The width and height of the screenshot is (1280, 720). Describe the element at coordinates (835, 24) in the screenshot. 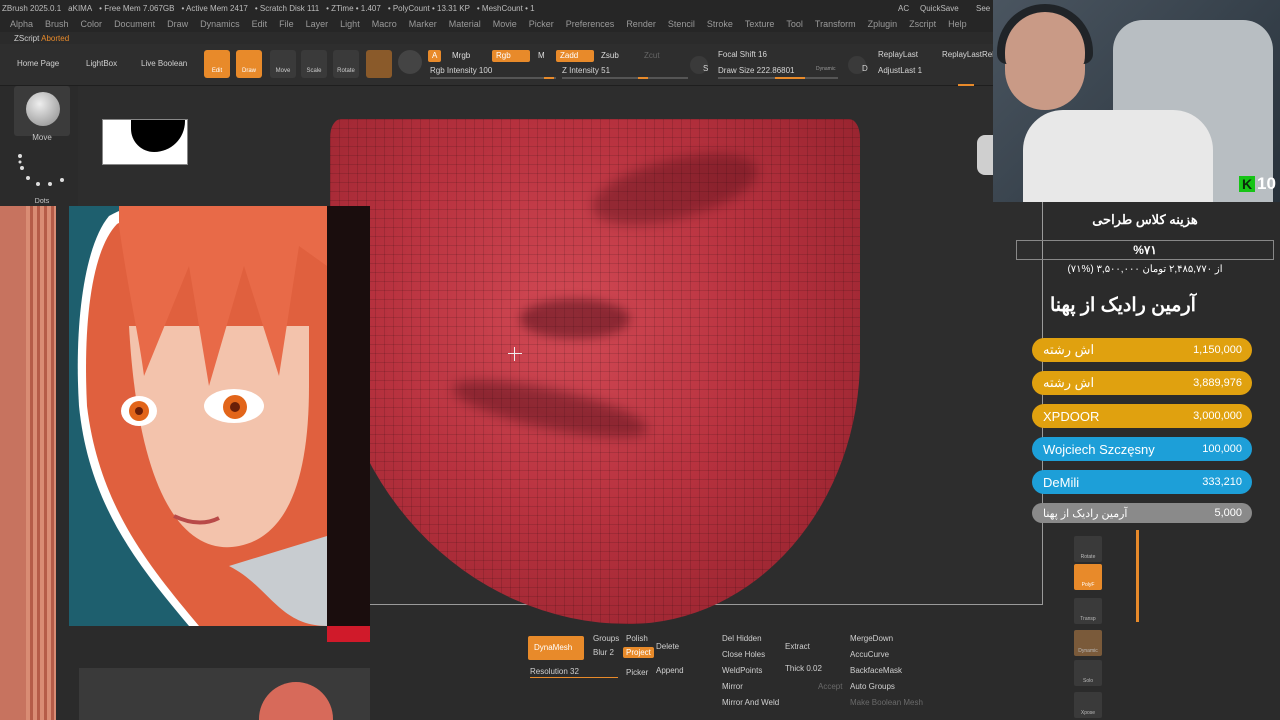

I see `menu-item: Transform` at that location.